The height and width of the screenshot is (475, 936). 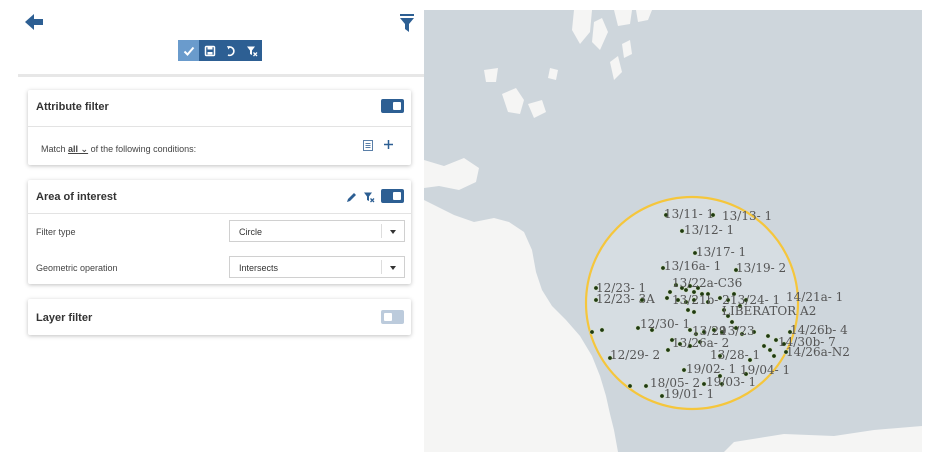 I want to click on filter-funnel-icon, so click(x=407, y=23).